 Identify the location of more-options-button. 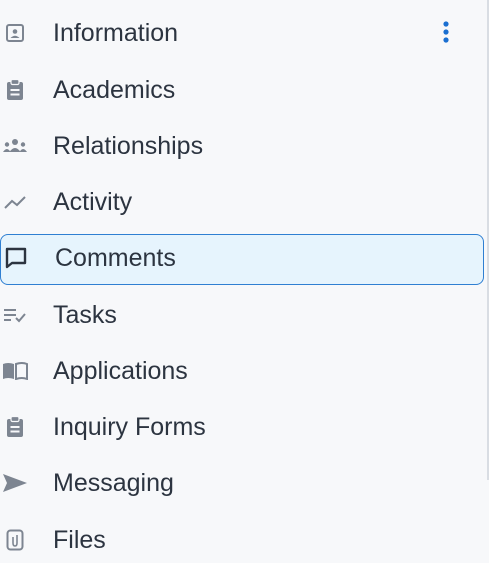
(446, 34).